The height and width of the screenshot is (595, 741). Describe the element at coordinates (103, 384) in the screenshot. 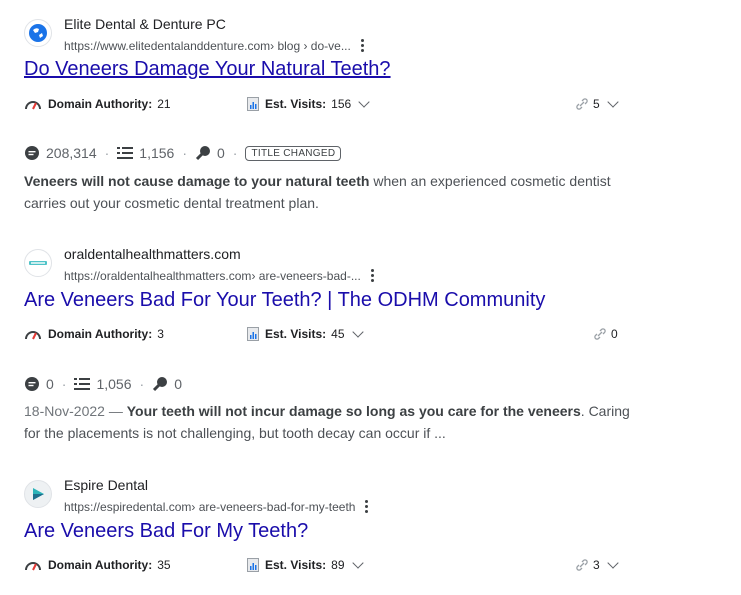

I see `page-stats: 0 · 1,056 · 0` at that location.